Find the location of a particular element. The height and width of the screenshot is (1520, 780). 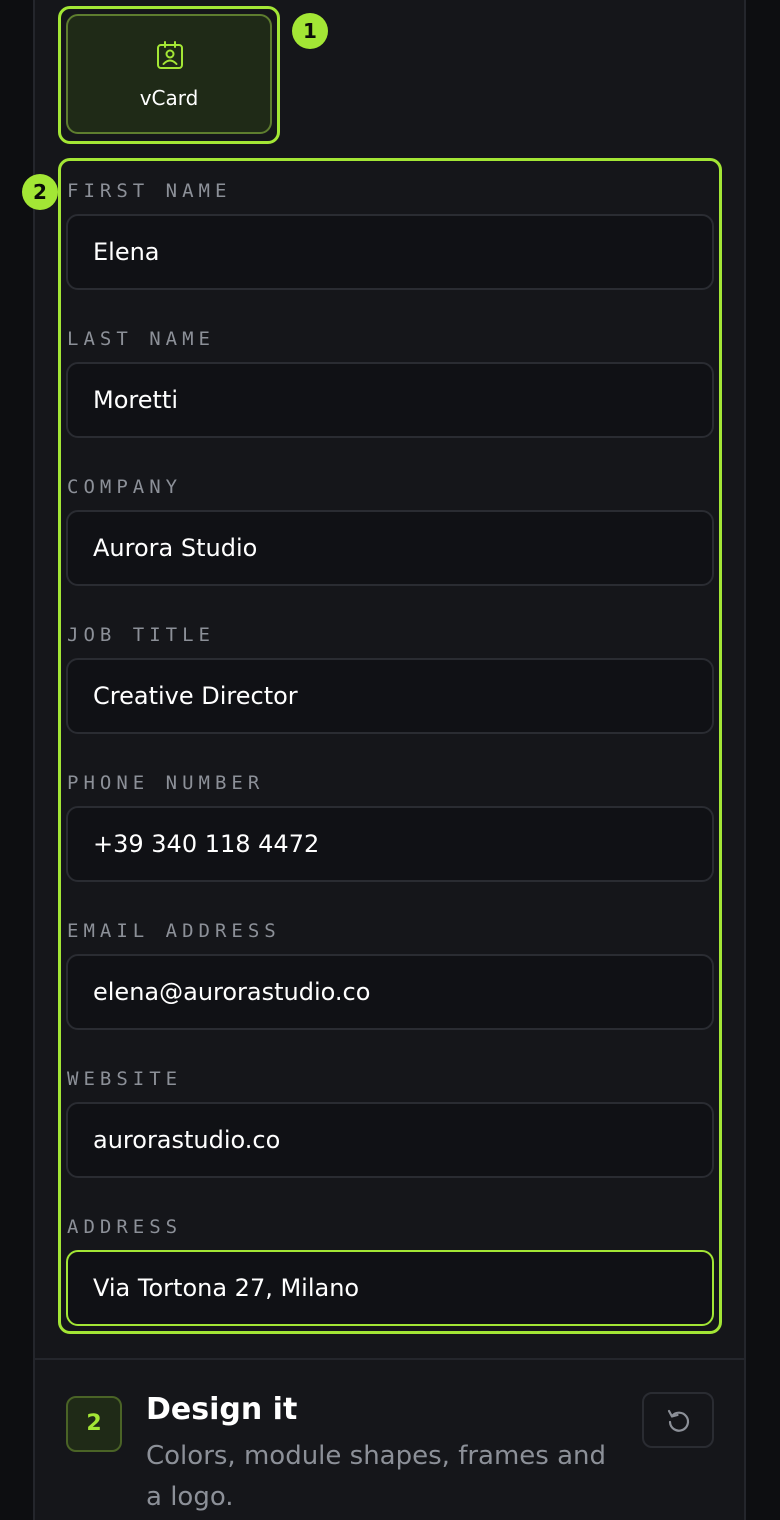

company-input is located at coordinates (390, 548).